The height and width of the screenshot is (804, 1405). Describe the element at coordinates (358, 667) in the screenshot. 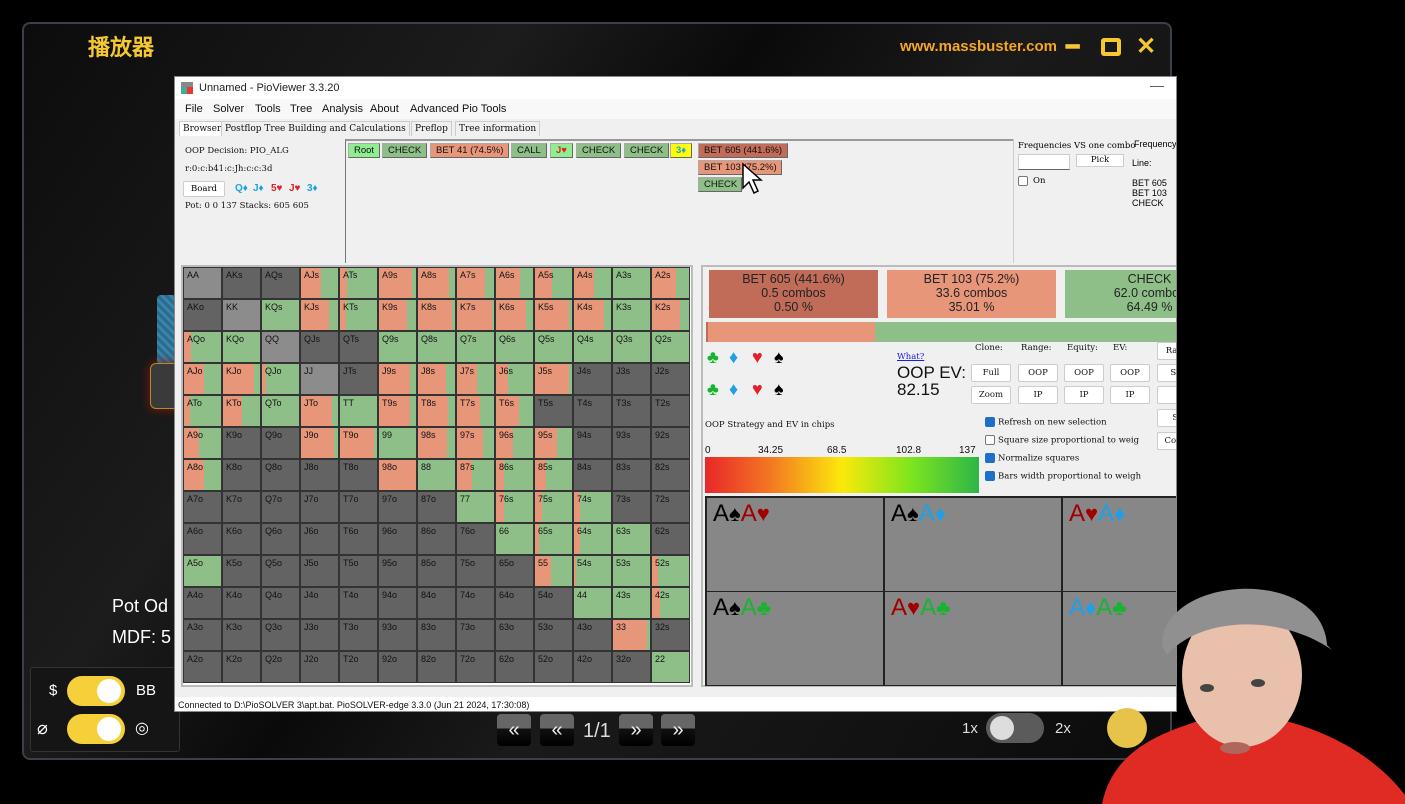

I see `hand-cell-T2o: T2o` at that location.